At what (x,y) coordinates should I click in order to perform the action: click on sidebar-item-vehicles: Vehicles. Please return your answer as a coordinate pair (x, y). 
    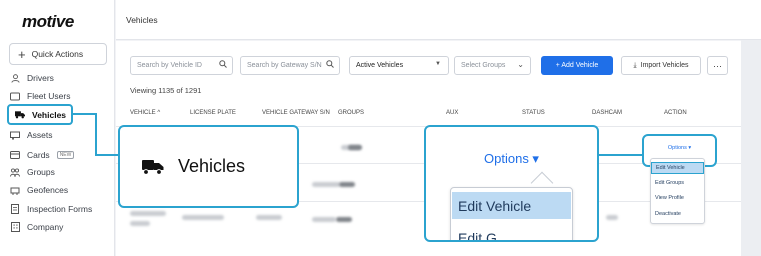
    Looking at the image, I should click on (40, 114).